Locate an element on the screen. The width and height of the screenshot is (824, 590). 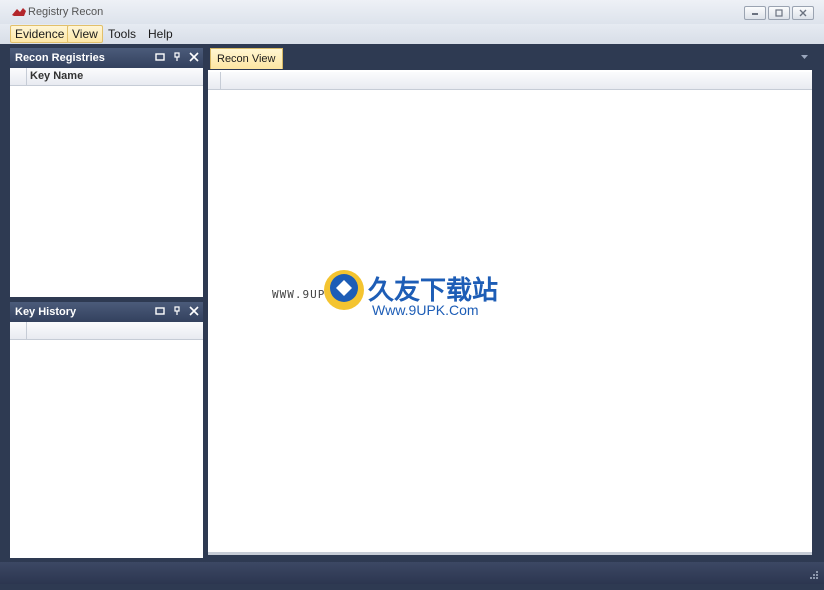
restore-button is located at coordinates (779, 13).